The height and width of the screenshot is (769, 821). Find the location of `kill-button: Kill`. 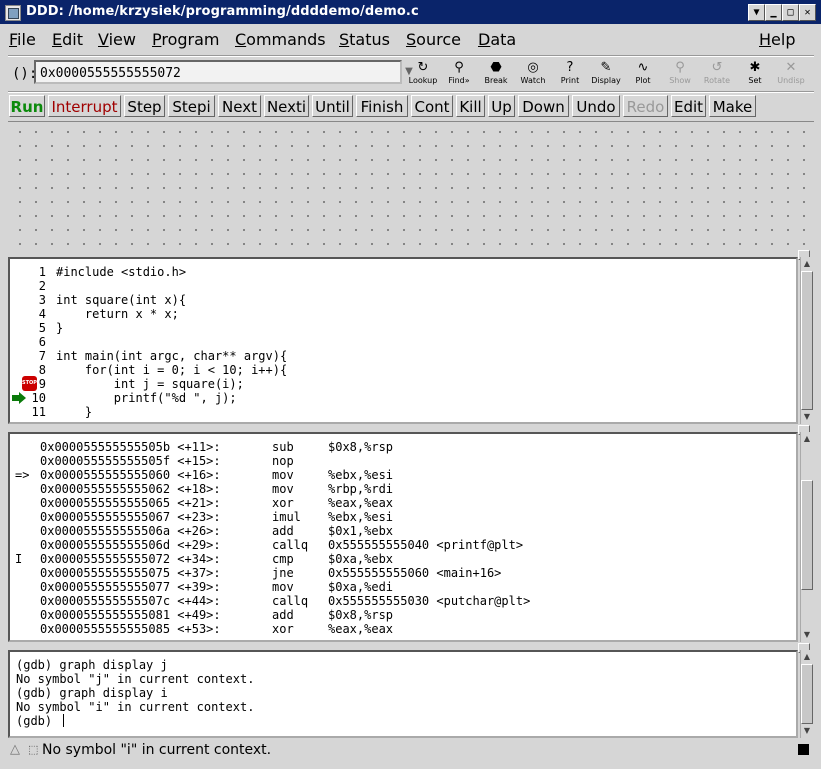

kill-button: Kill is located at coordinates (470, 106).